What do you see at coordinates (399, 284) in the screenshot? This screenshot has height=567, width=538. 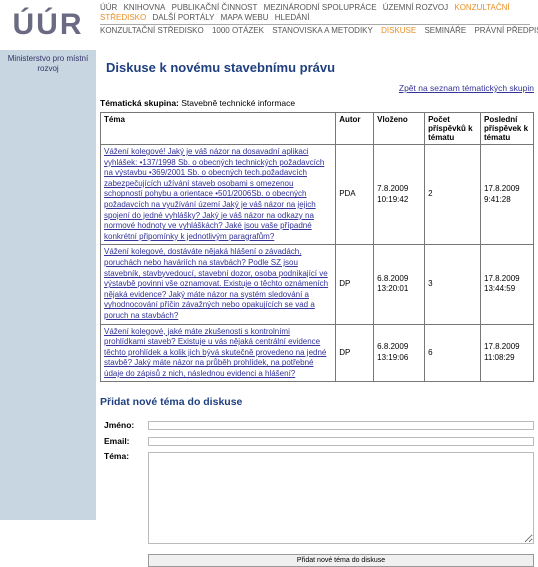 I see `posted-cell: 6.8.2009 13:20:01` at bounding box center [399, 284].